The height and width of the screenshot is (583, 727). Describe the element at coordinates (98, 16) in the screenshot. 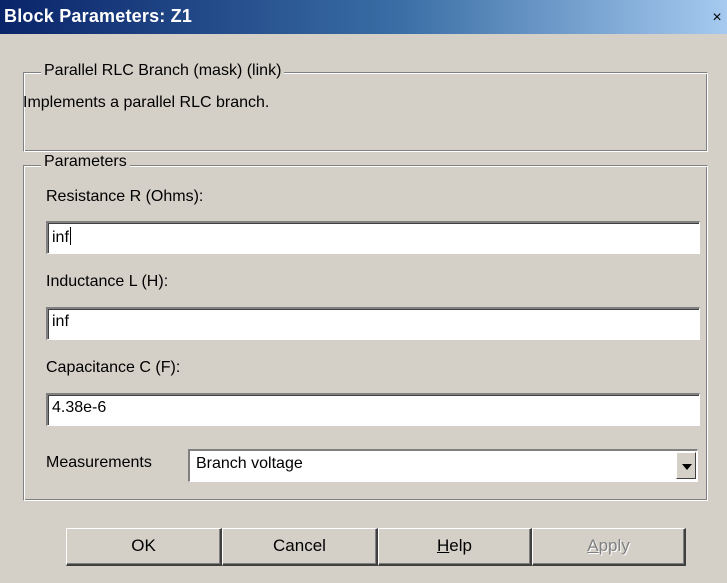

I see `window-title: Block Parameters: Z1` at that location.